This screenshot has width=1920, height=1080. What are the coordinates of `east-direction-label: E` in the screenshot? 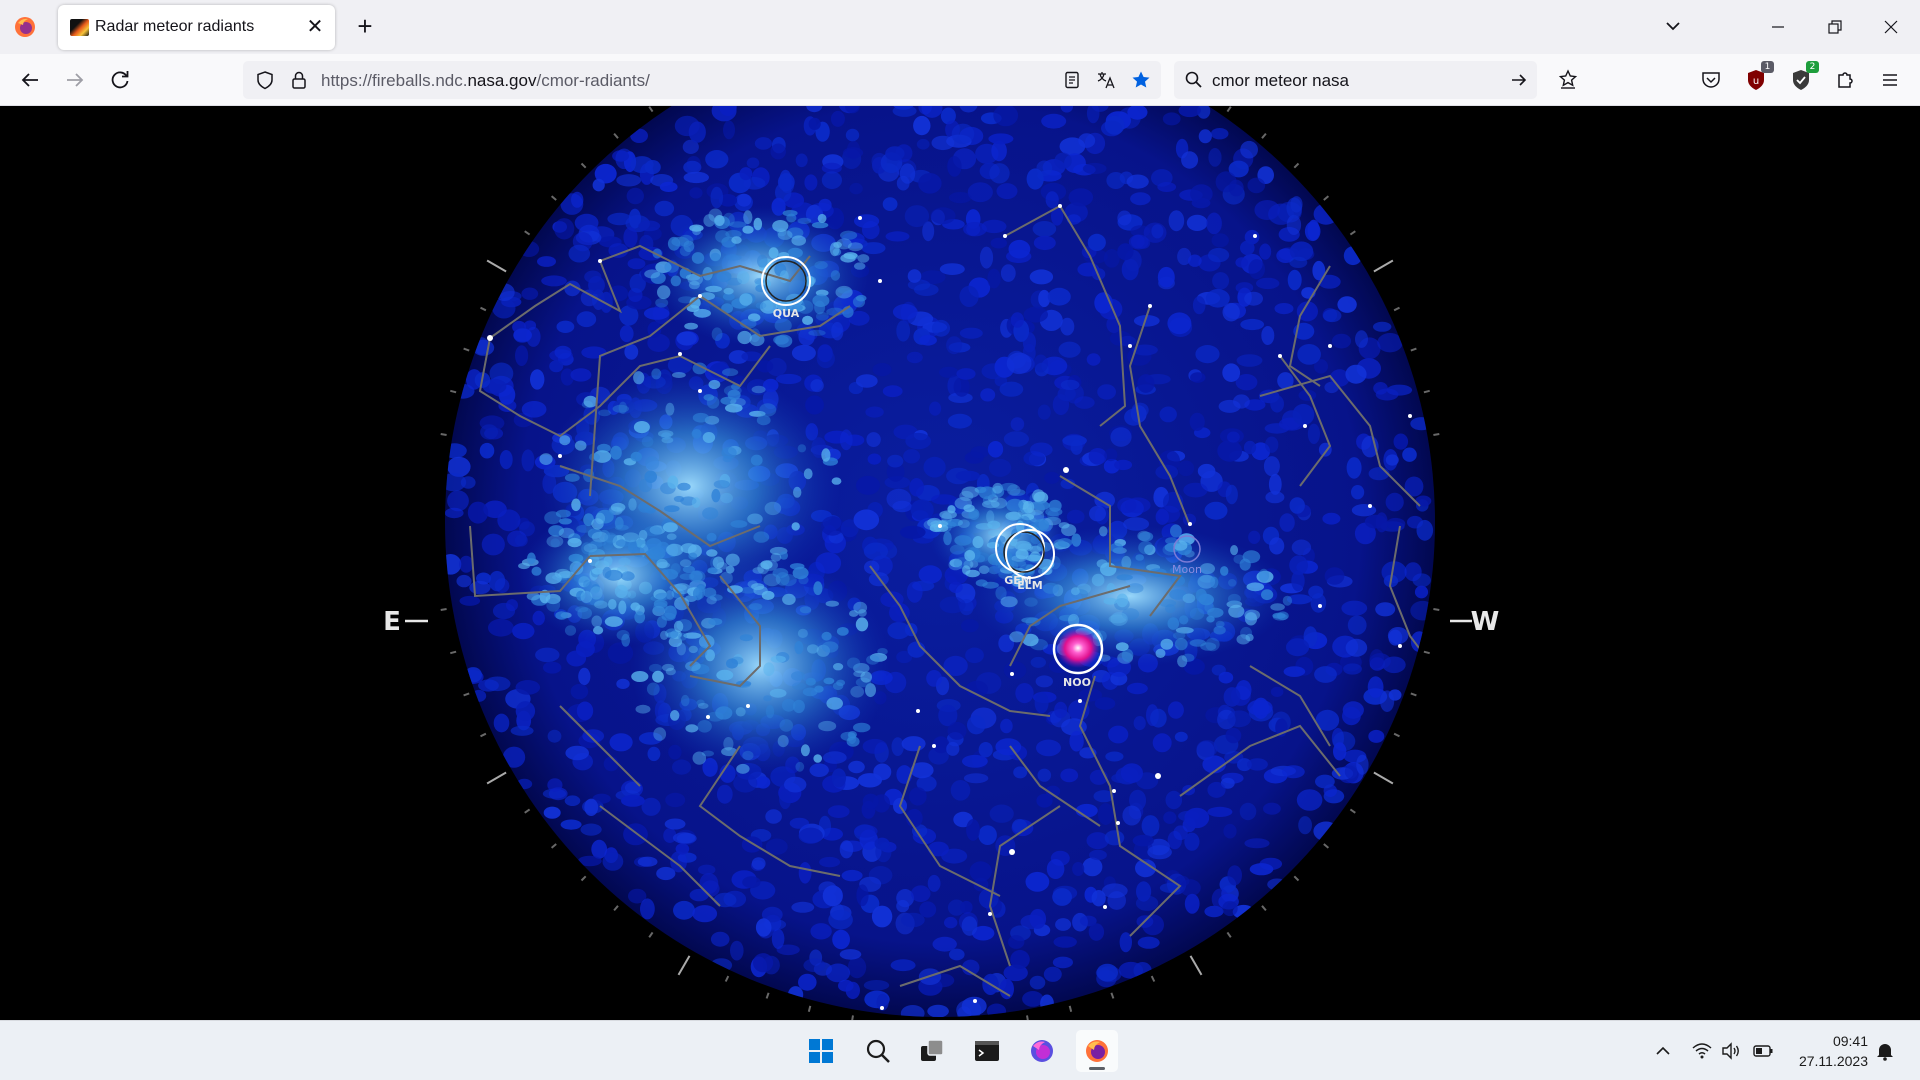 It's located at (392, 622).